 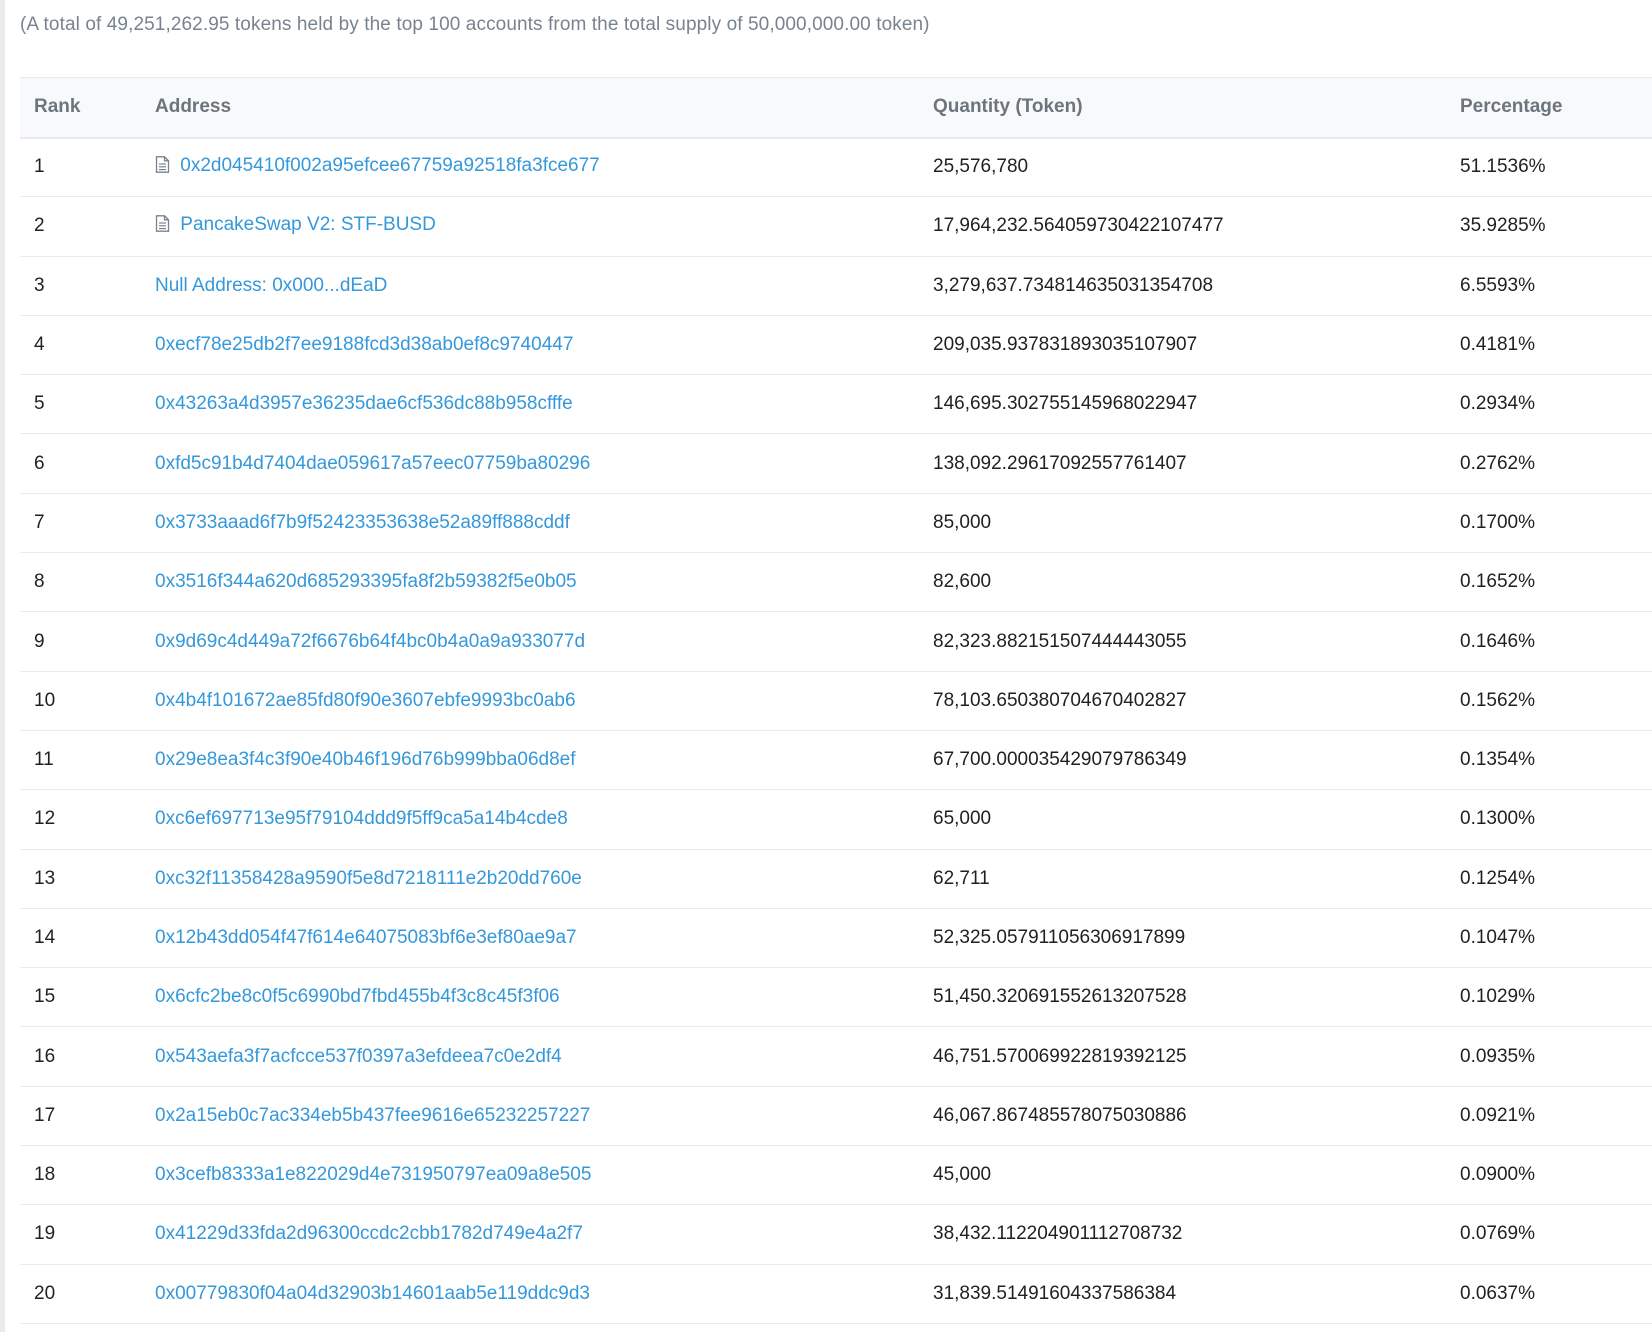 What do you see at coordinates (80, 167) in the screenshot?
I see `rank-cell: 1` at bounding box center [80, 167].